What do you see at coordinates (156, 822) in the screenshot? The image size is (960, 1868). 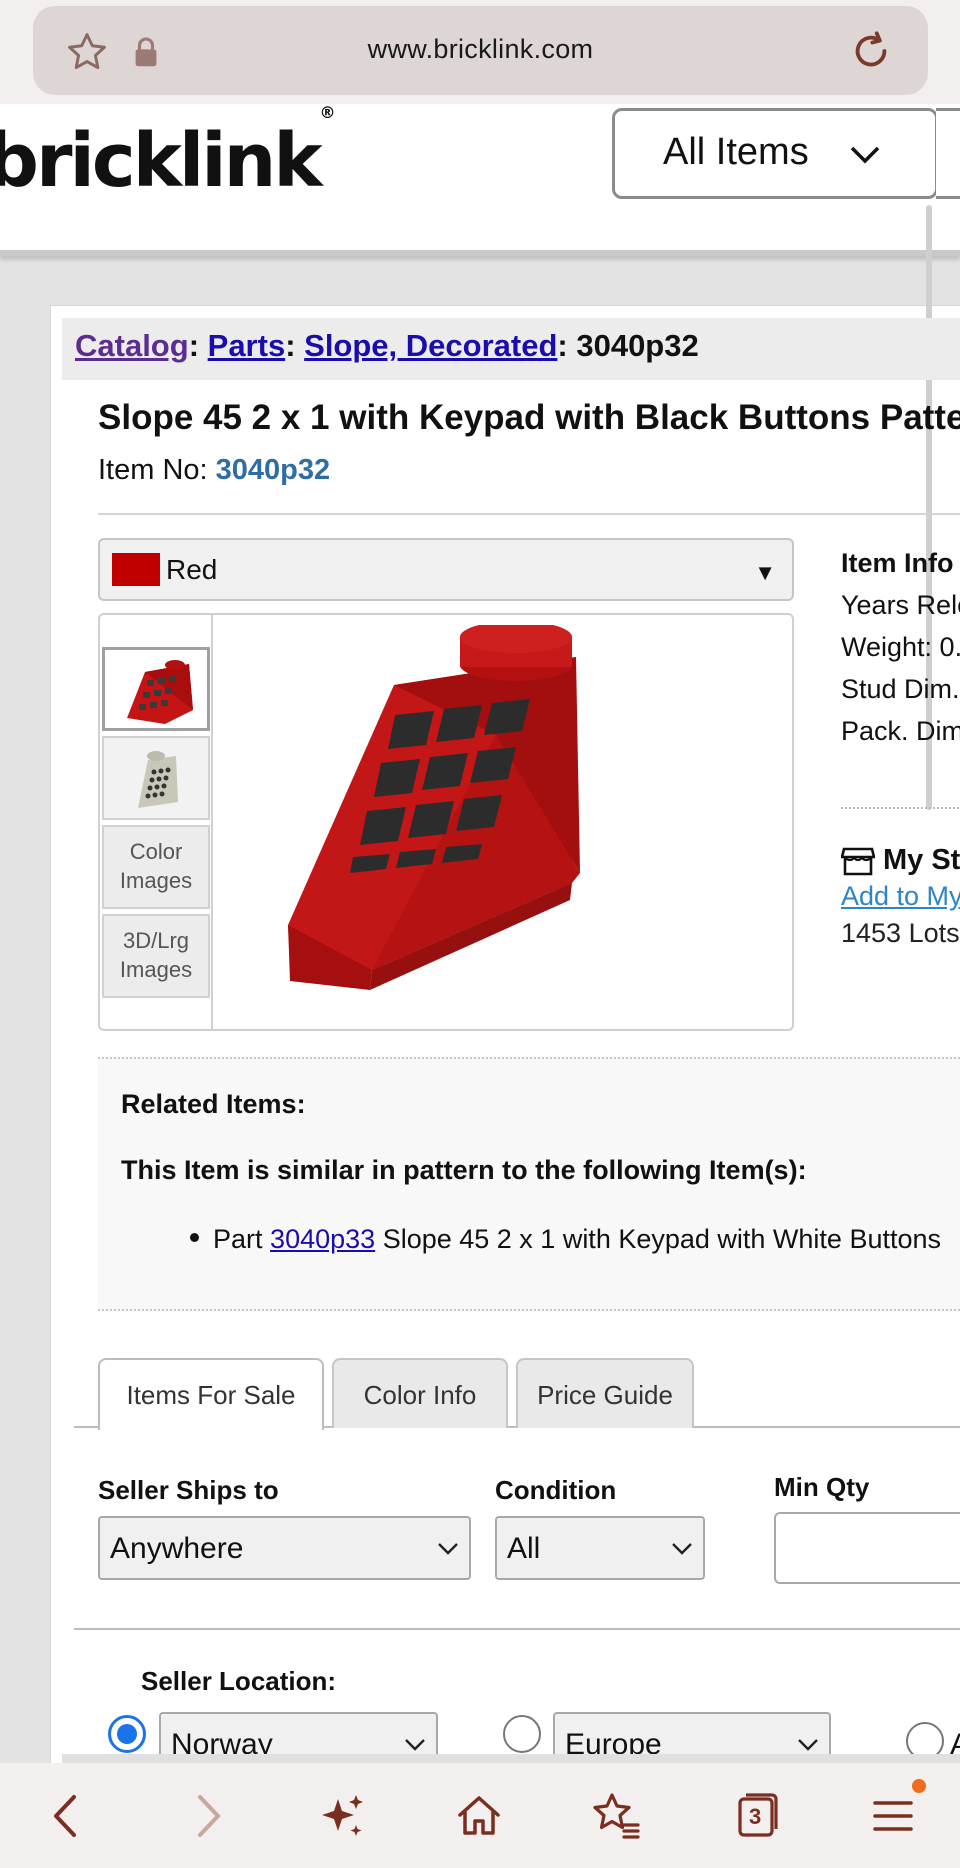 I see `thumbnail-column: Color Images 3D/Lrg Images` at bounding box center [156, 822].